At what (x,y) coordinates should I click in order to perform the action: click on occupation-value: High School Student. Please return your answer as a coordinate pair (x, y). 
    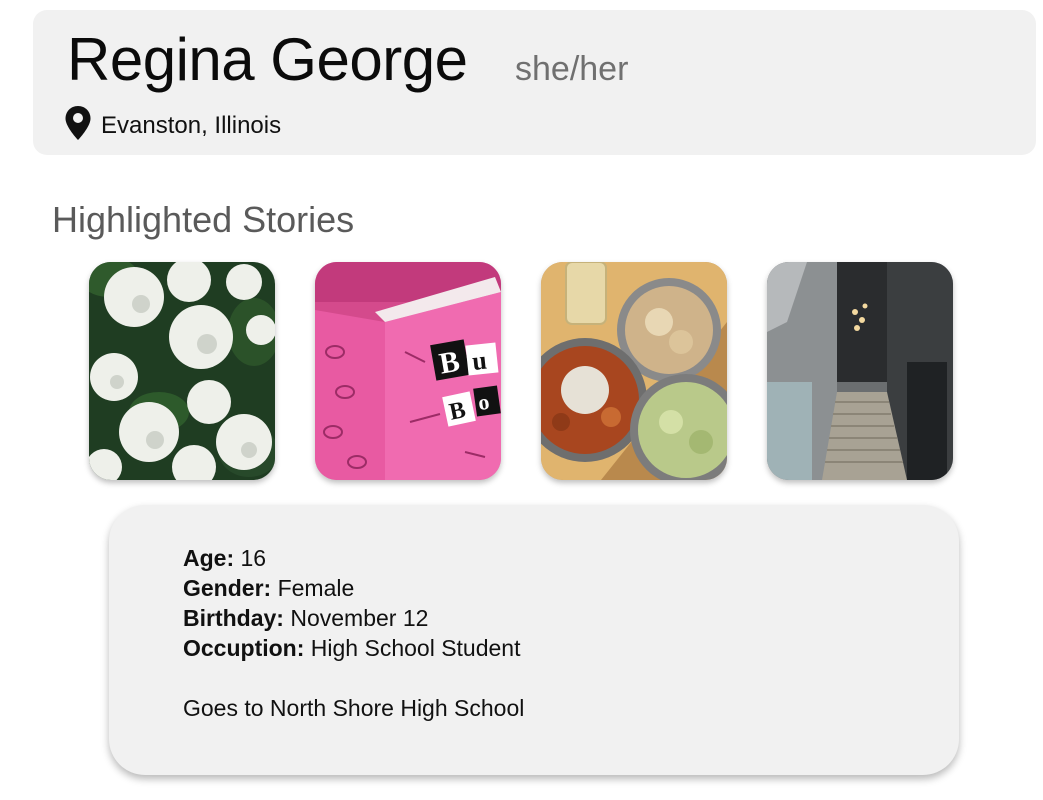
    Looking at the image, I should click on (415, 648).